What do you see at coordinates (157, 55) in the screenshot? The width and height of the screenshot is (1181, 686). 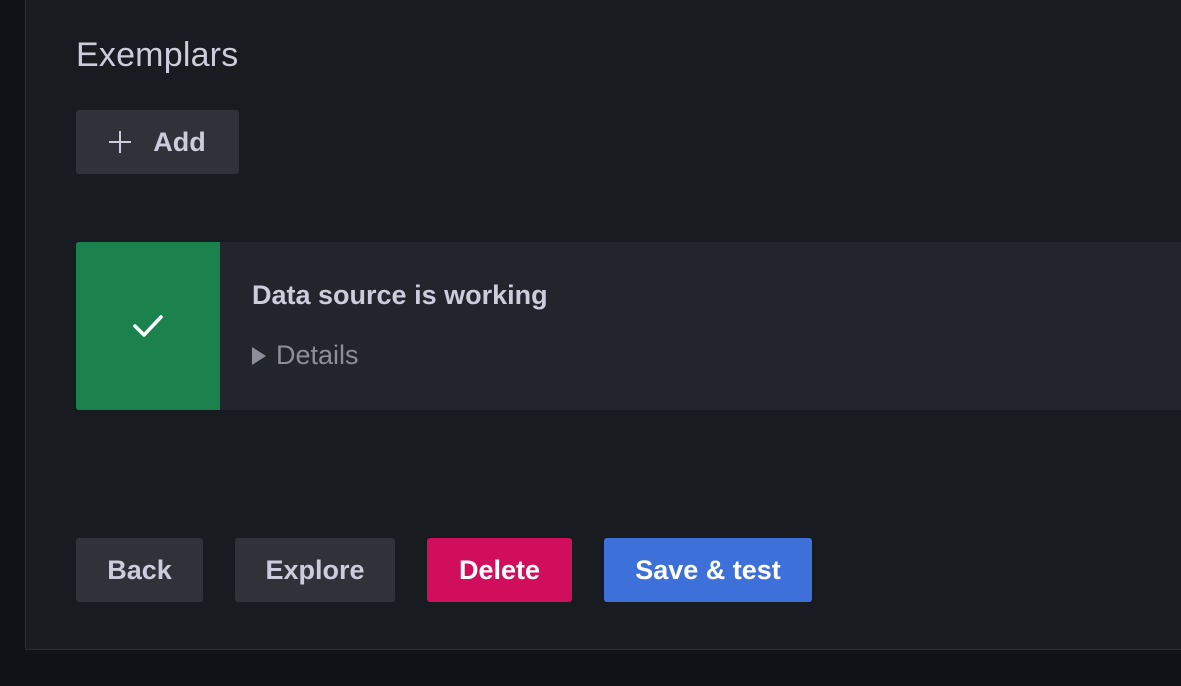 I see `exemplars-heading: Exemplars` at bounding box center [157, 55].